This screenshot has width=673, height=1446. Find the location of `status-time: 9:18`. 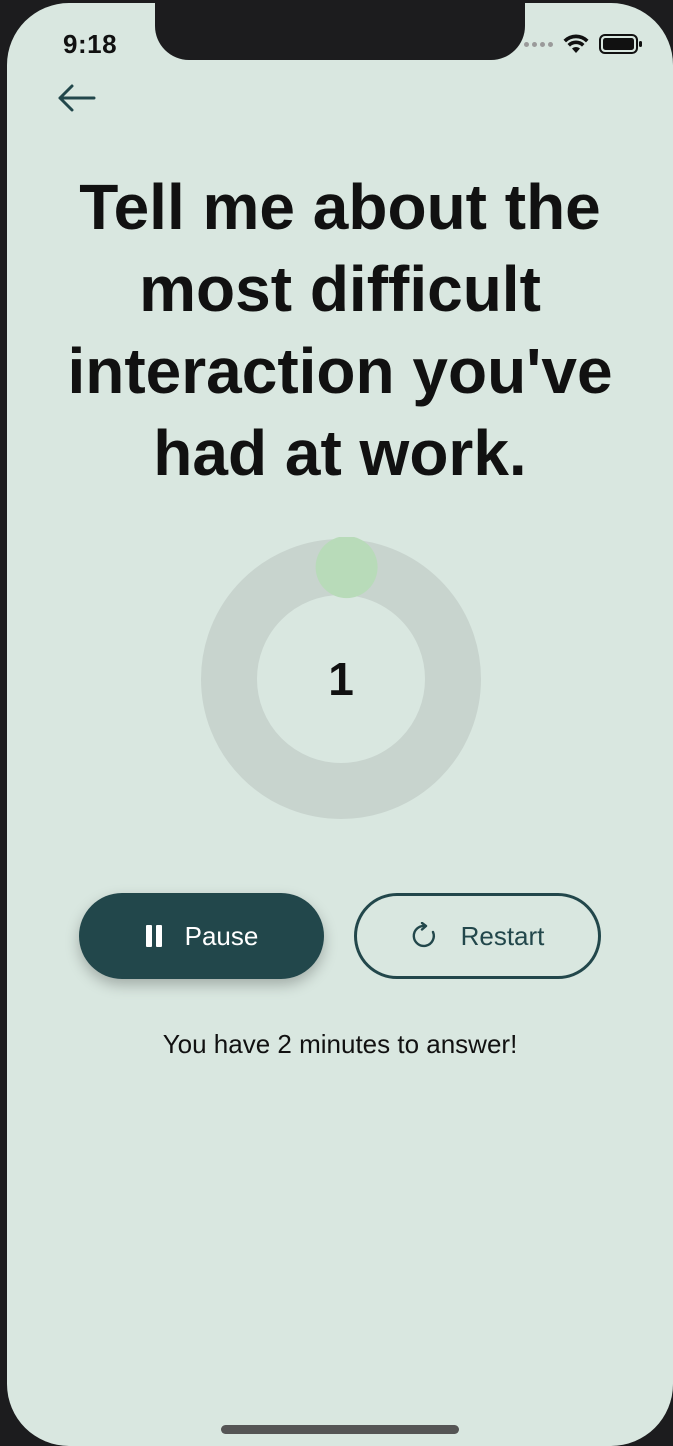

status-time: 9:18 is located at coordinates (90, 44).